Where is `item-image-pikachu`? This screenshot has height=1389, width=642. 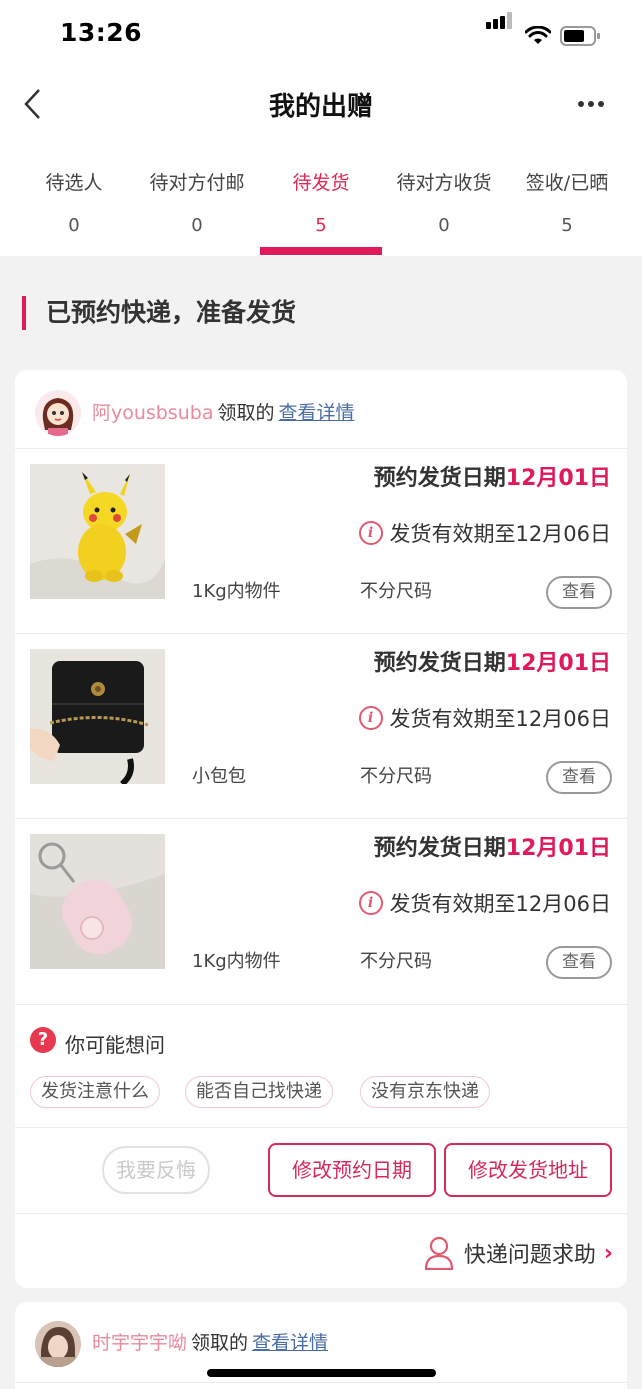
item-image-pikachu is located at coordinates (97, 531).